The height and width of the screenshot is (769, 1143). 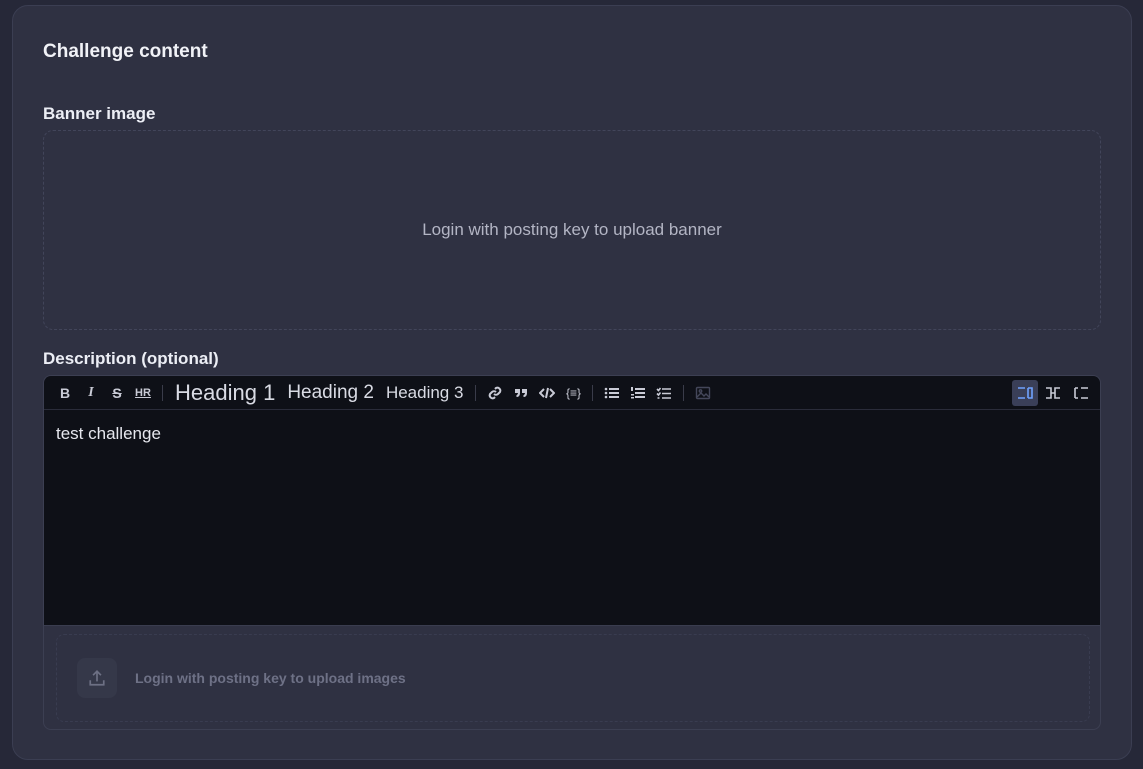 I want to click on view-mode-group, so click(x=1053, y=393).